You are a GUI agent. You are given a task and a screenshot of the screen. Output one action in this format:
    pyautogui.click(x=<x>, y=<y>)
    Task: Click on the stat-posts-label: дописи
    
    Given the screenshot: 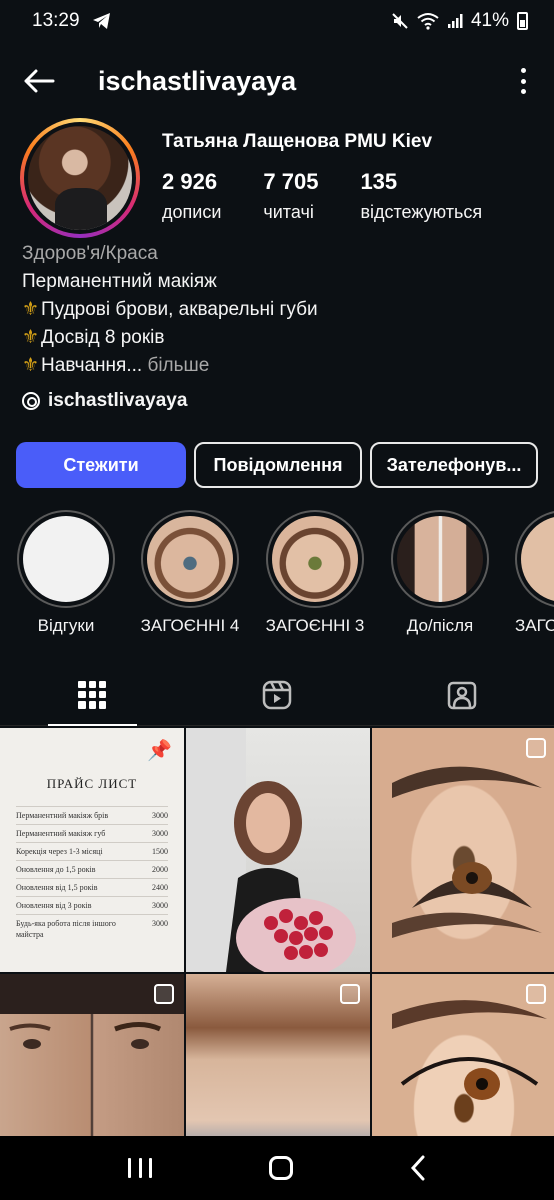 What is the action you would take?
    pyautogui.click(x=192, y=212)
    